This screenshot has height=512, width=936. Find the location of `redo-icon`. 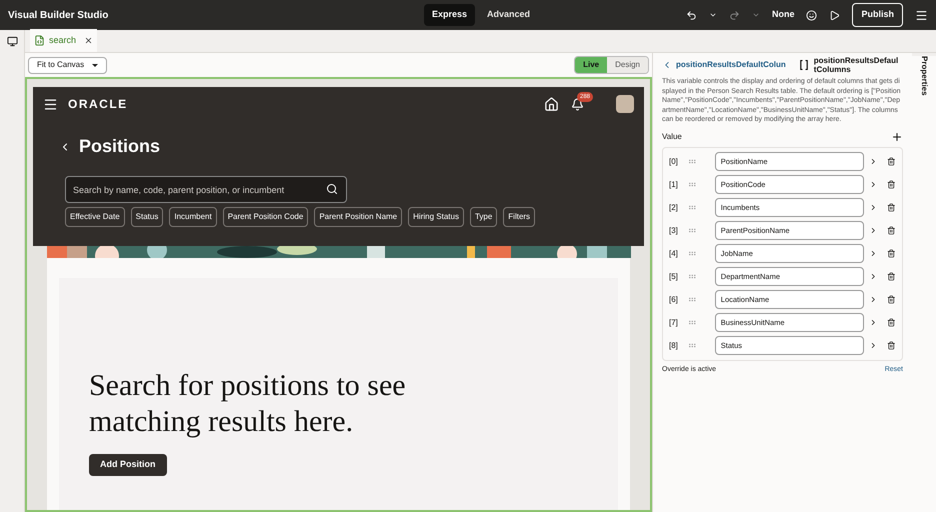

redo-icon is located at coordinates (734, 15).